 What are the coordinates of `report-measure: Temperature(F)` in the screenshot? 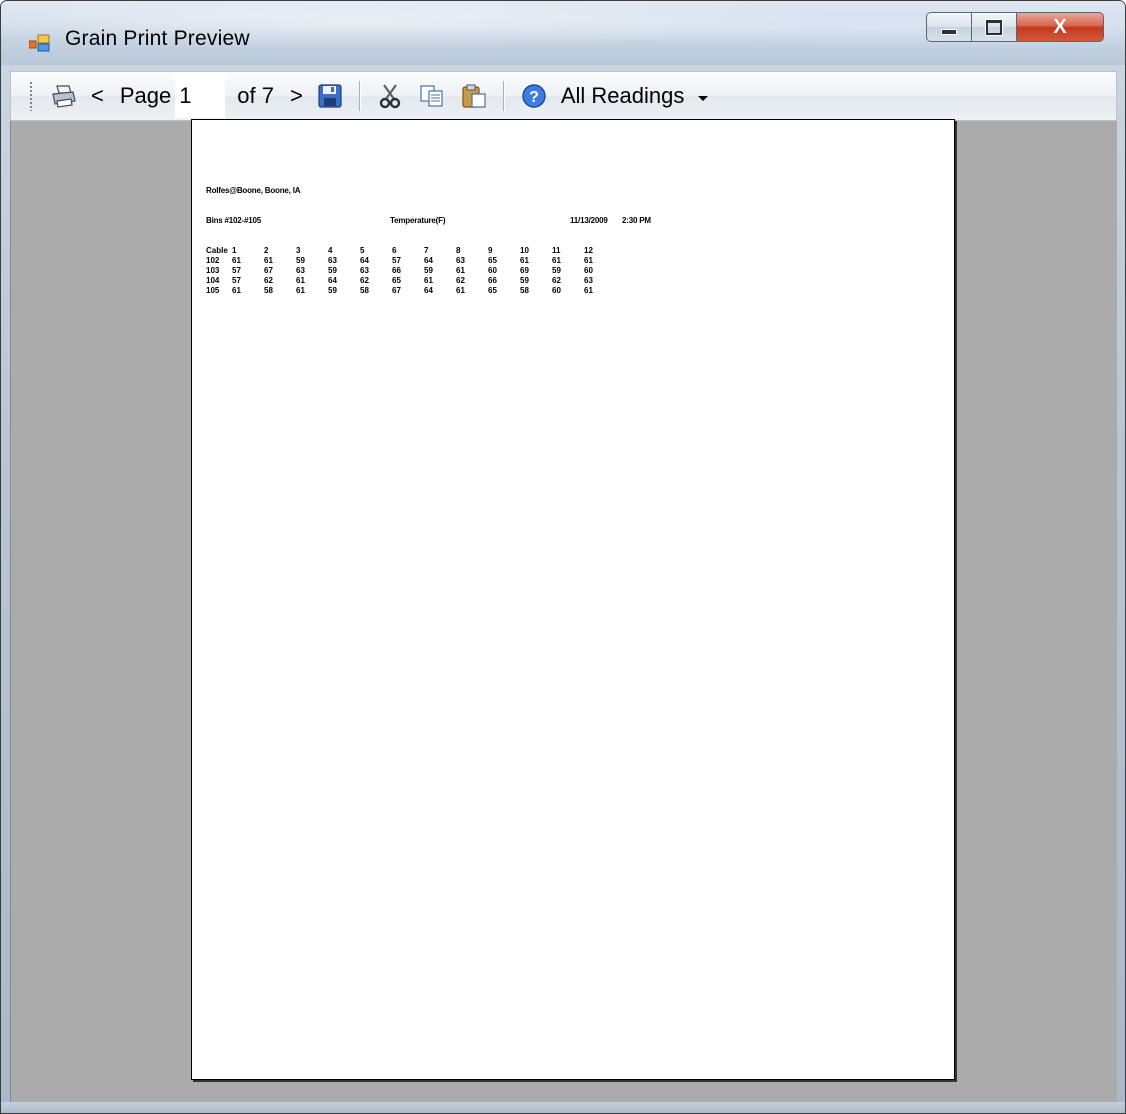 It's located at (418, 220).